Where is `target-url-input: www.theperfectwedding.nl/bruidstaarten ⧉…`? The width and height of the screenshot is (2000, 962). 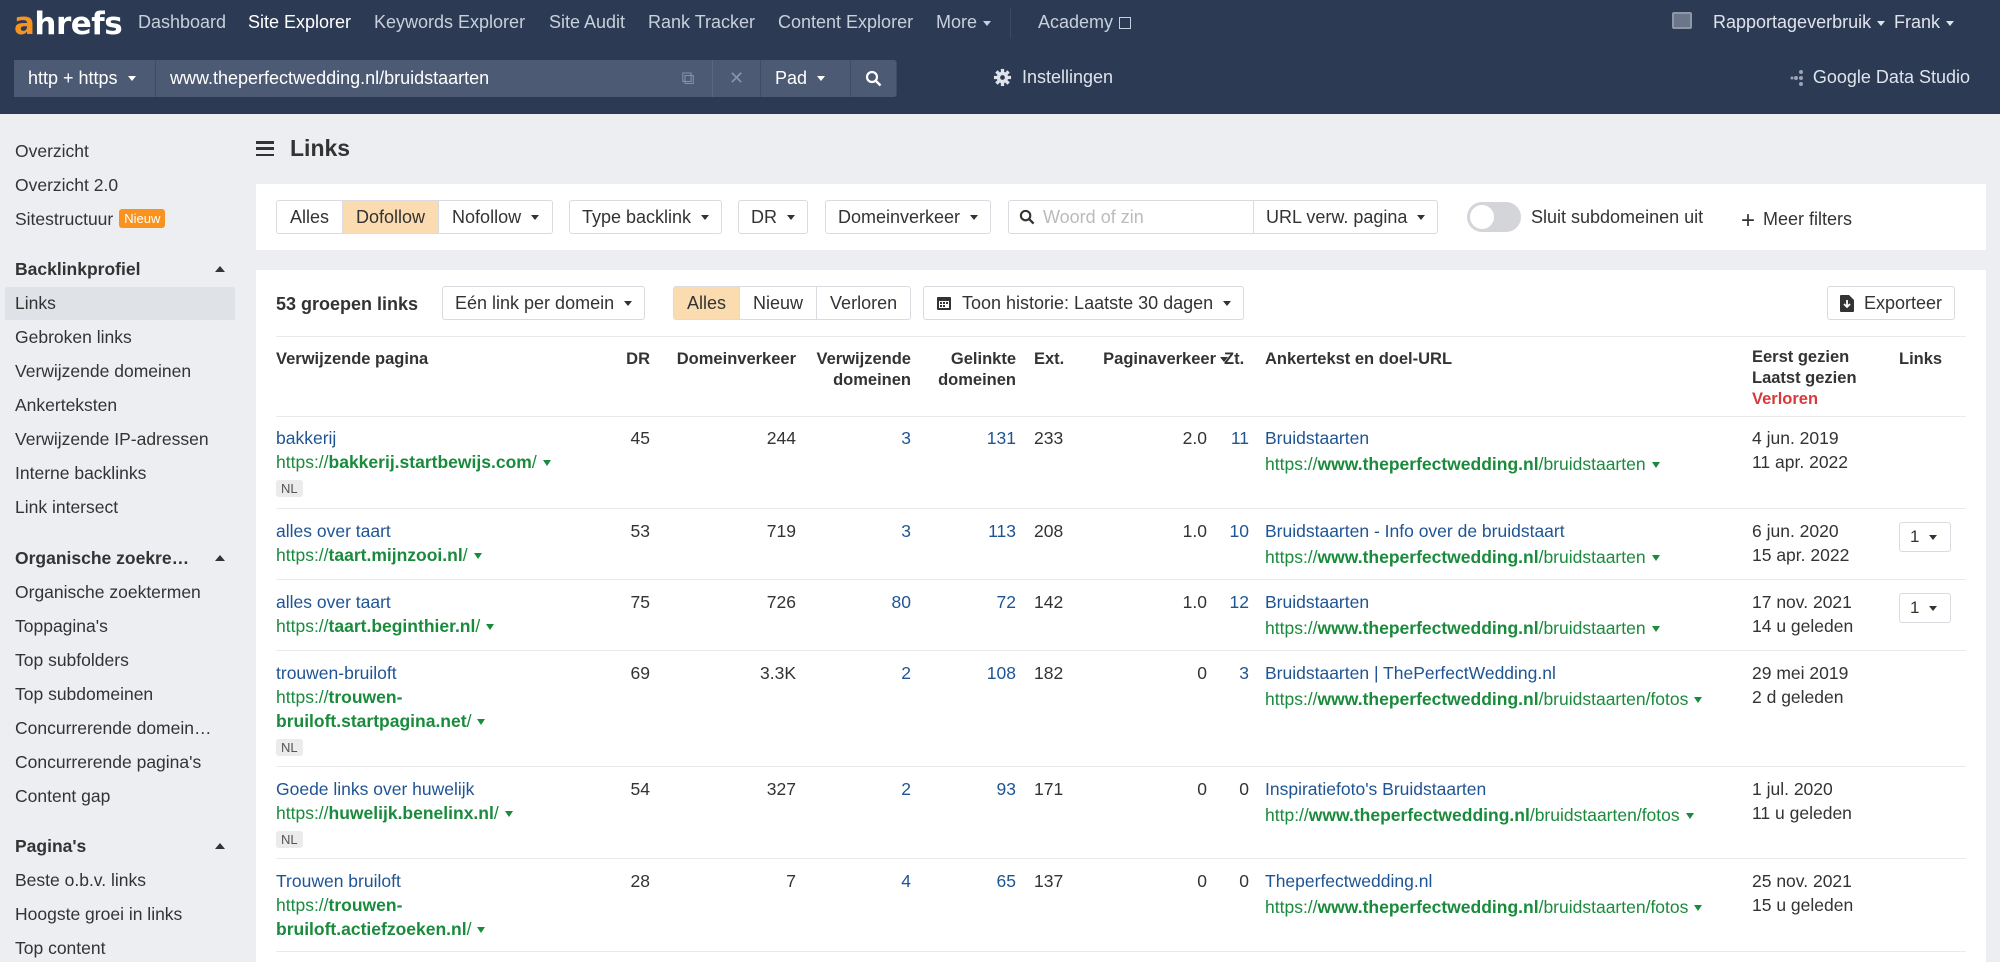
target-url-input: www.theperfectwedding.nl/bruidstaarten ⧉… is located at coordinates (458, 78).